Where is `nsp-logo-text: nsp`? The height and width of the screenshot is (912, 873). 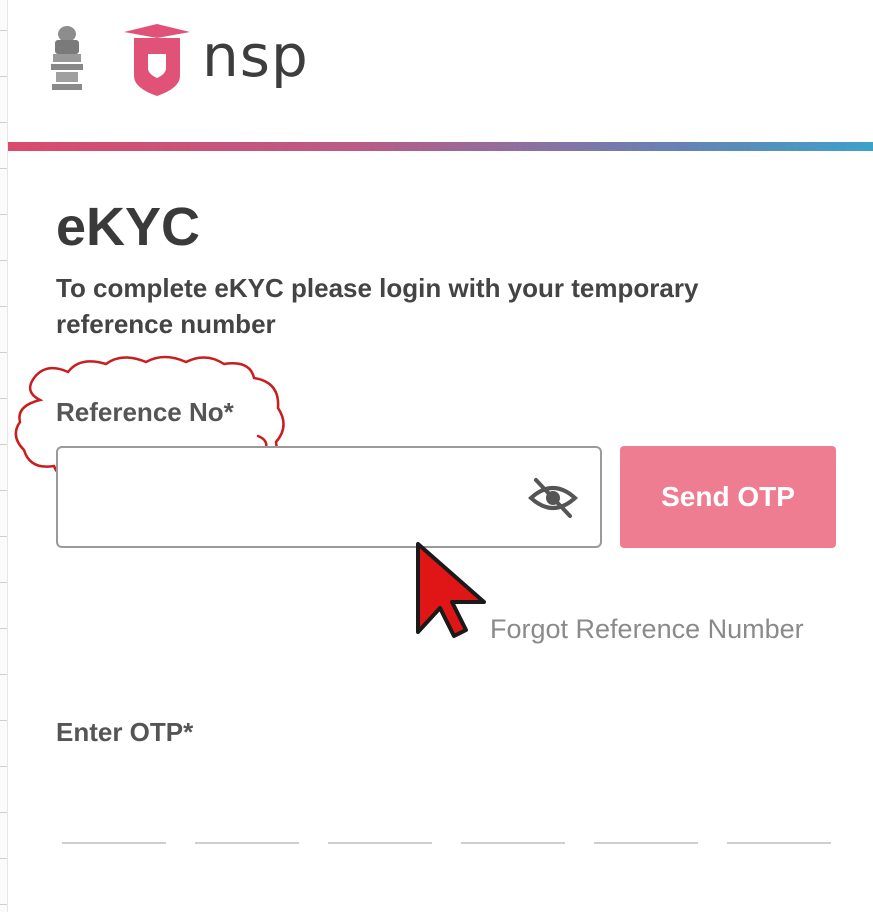 nsp-logo-text: nsp is located at coordinates (255, 56).